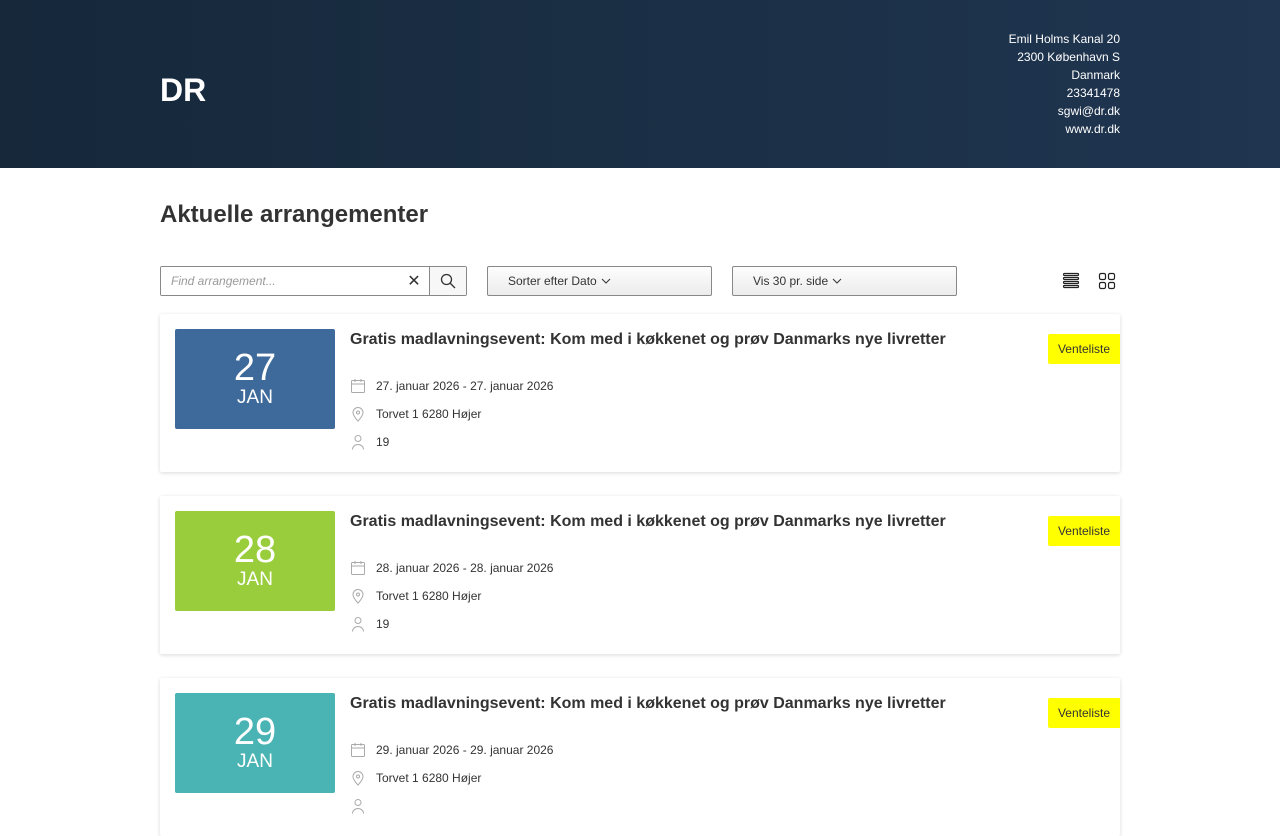  What do you see at coordinates (255, 368) in the screenshot?
I see `event-day: 27` at bounding box center [255, 368].